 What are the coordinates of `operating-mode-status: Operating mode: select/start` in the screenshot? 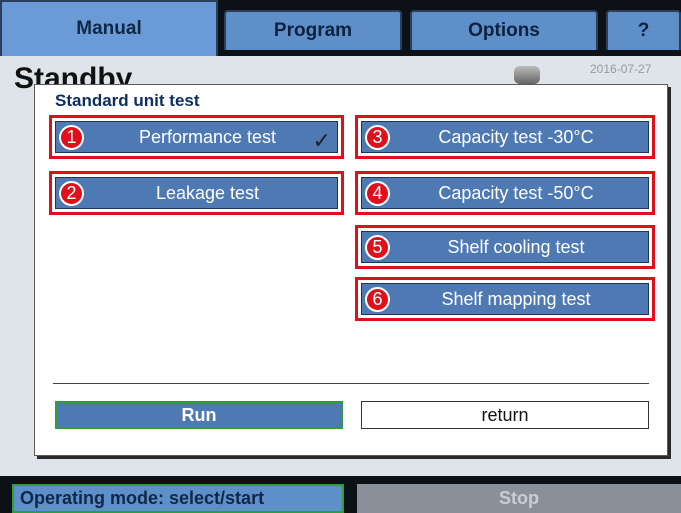 It's located at (178, 498).